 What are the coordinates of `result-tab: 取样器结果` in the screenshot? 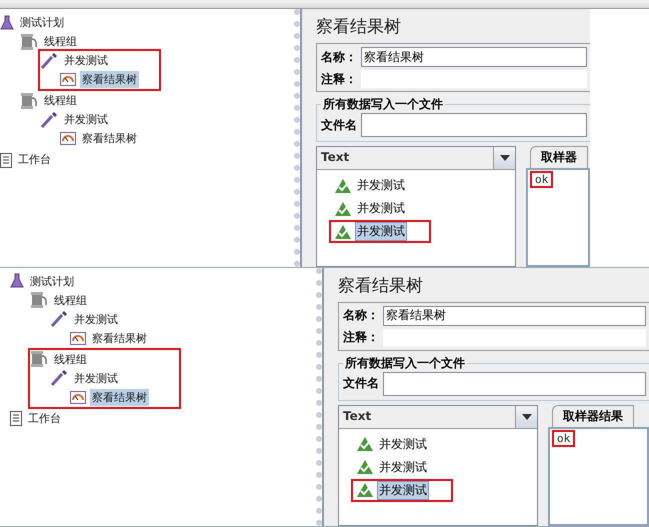 It's located at (593, 415).